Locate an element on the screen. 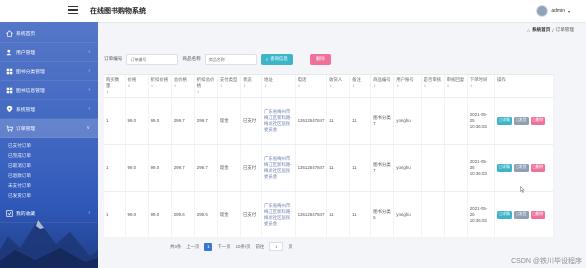 The width and height of the screenshot is (586, 268). submenu-item-refunded: 已退款订单 is located at coordinates (53, 176).